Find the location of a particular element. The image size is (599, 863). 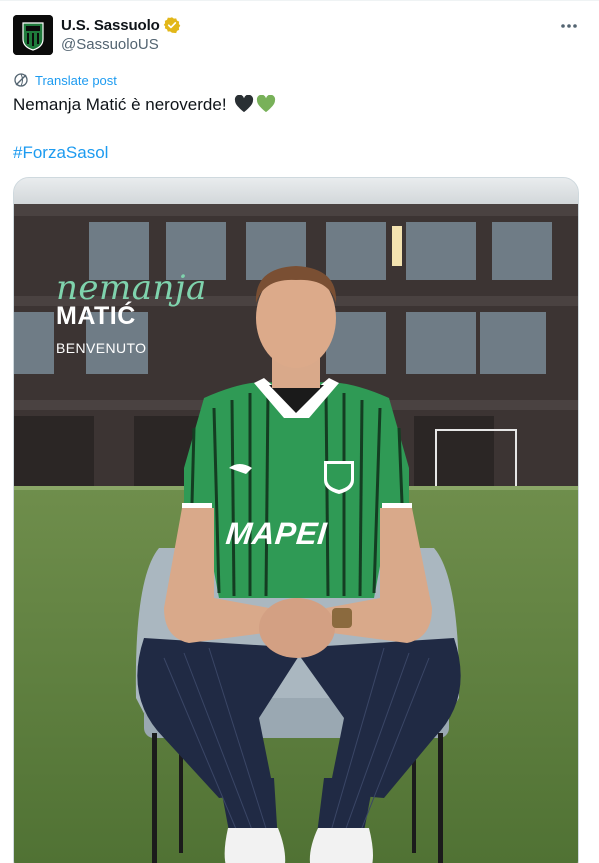

jersey-sponsor-text: MAPEI is located at coordinates (276, 533).